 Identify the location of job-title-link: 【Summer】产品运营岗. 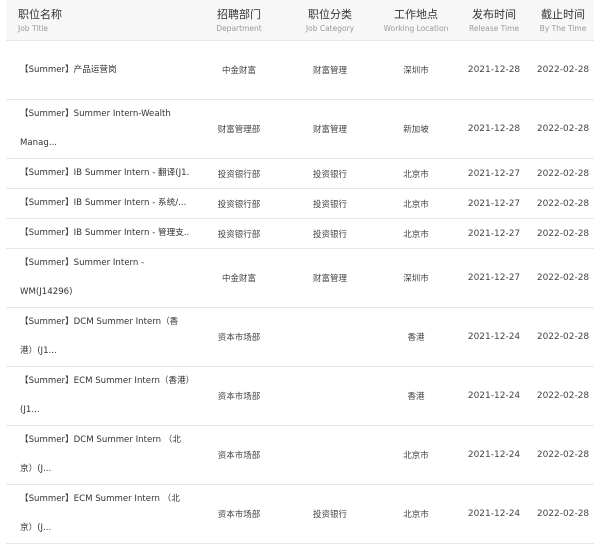
(100, 70).